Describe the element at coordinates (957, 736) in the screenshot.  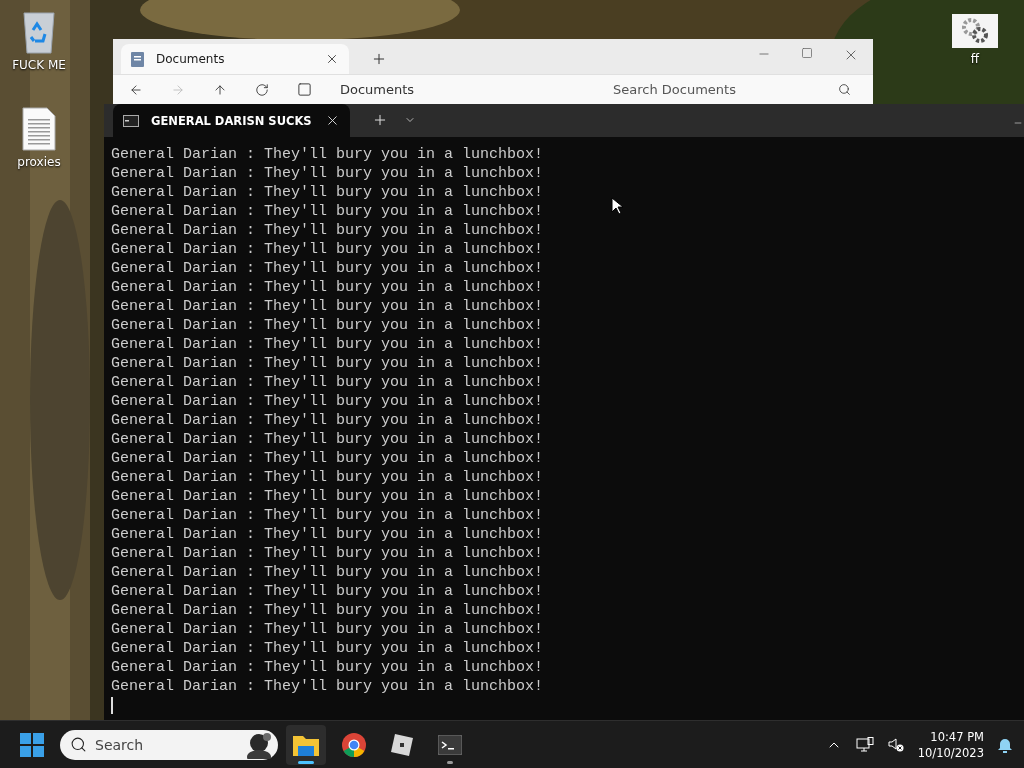
I see `clock-time: 10:47 PM` at that location.